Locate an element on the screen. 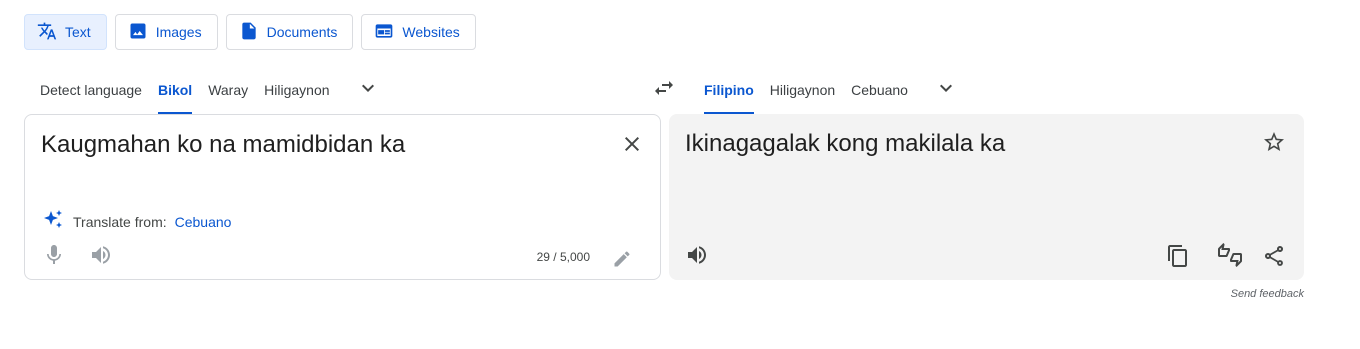 The height and width of the screenshot is (349, 1360). tab-websites-label: Websites is located at coordinates (431, 32).